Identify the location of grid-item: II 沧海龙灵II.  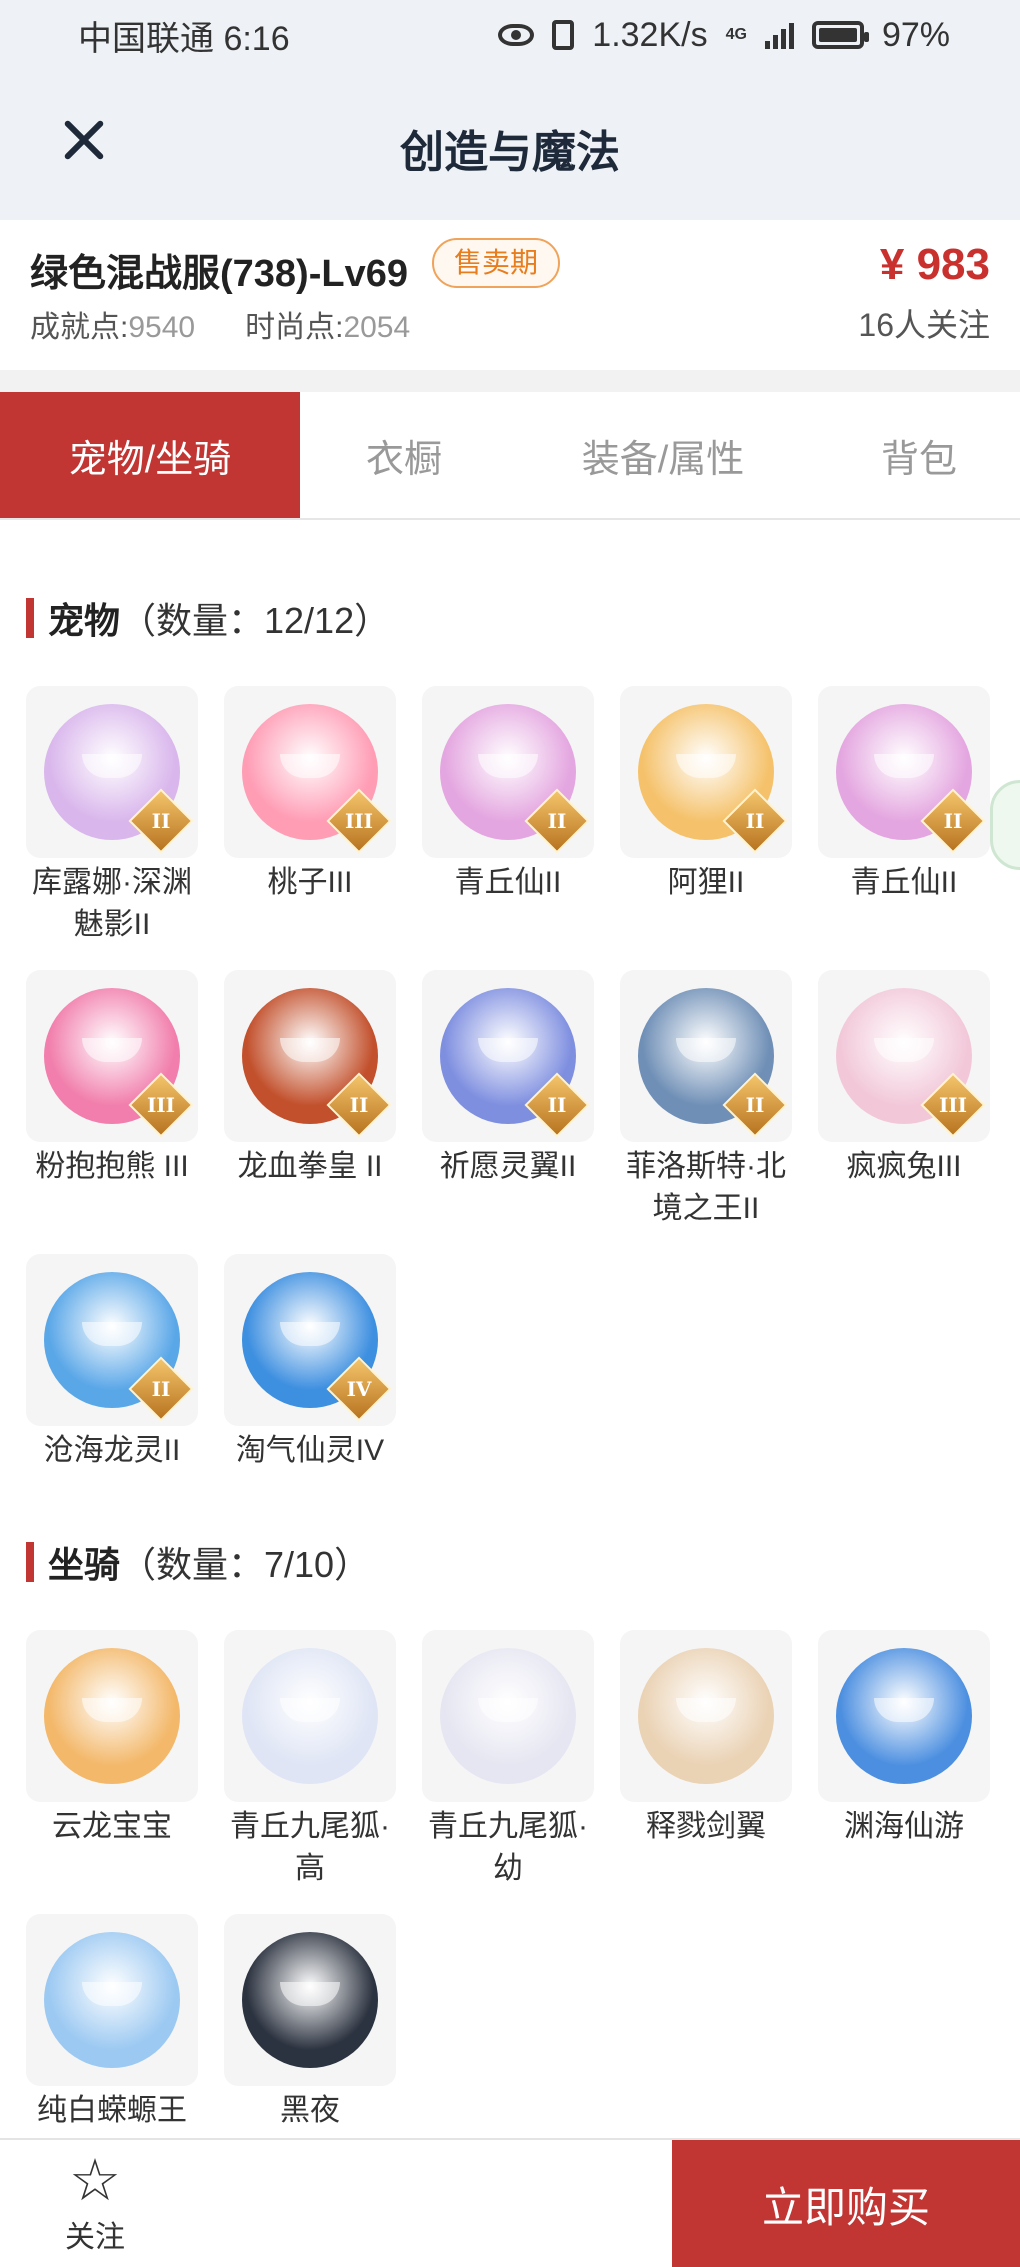
(112, 1396).